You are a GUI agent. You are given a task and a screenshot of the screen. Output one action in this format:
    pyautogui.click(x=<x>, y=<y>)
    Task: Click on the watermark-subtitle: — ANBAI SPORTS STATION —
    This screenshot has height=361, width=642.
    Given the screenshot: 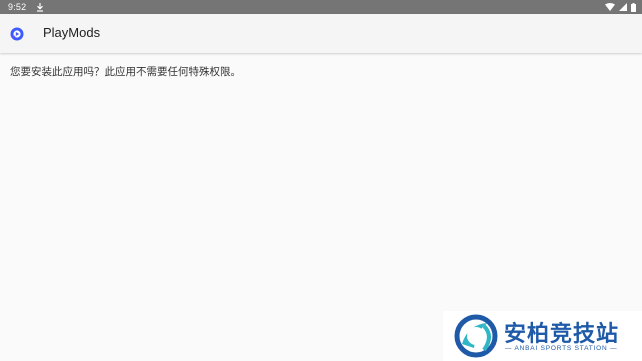 What is the action you would take?
    pyautogui.click(x=561, y=348)
    